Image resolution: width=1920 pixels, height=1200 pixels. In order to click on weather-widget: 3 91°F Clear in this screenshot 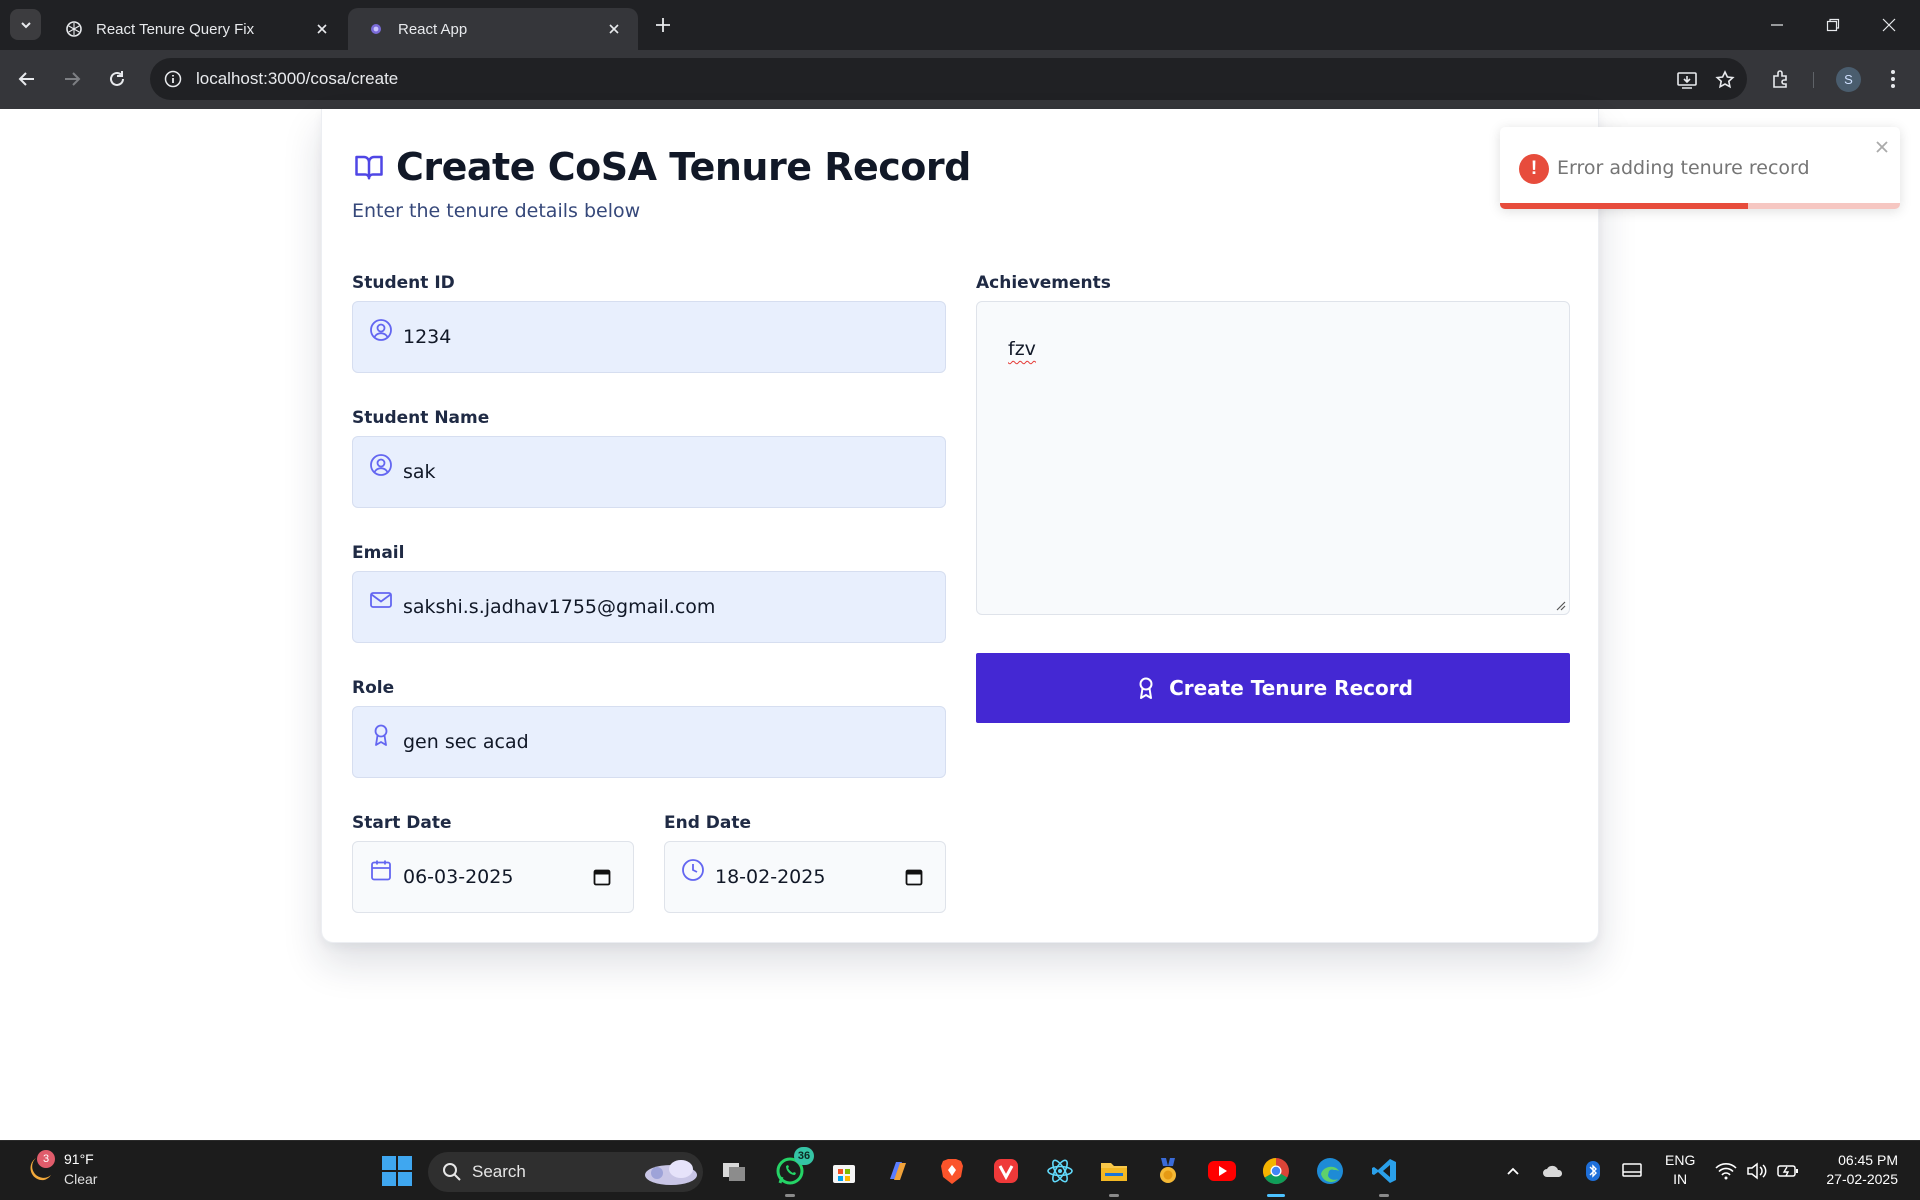, I will do `click(59, 1169)`.